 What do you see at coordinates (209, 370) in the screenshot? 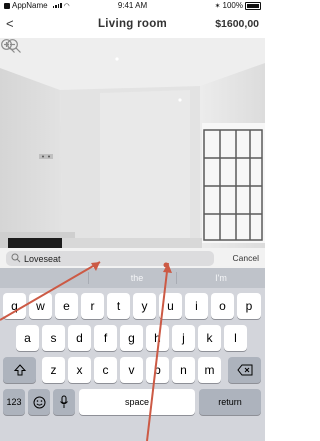
I see `key-m: m` at bounding box center [209, 370].